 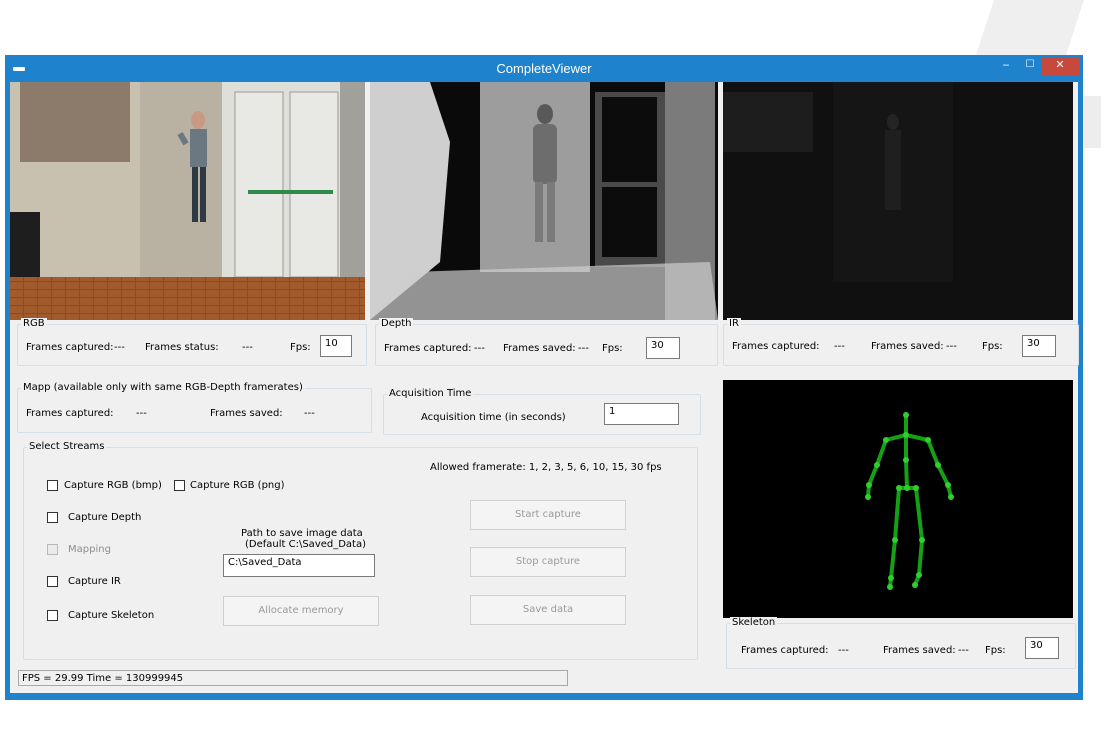 I want to click on rgb-fps-input: 10, so click(x=336, y=346).